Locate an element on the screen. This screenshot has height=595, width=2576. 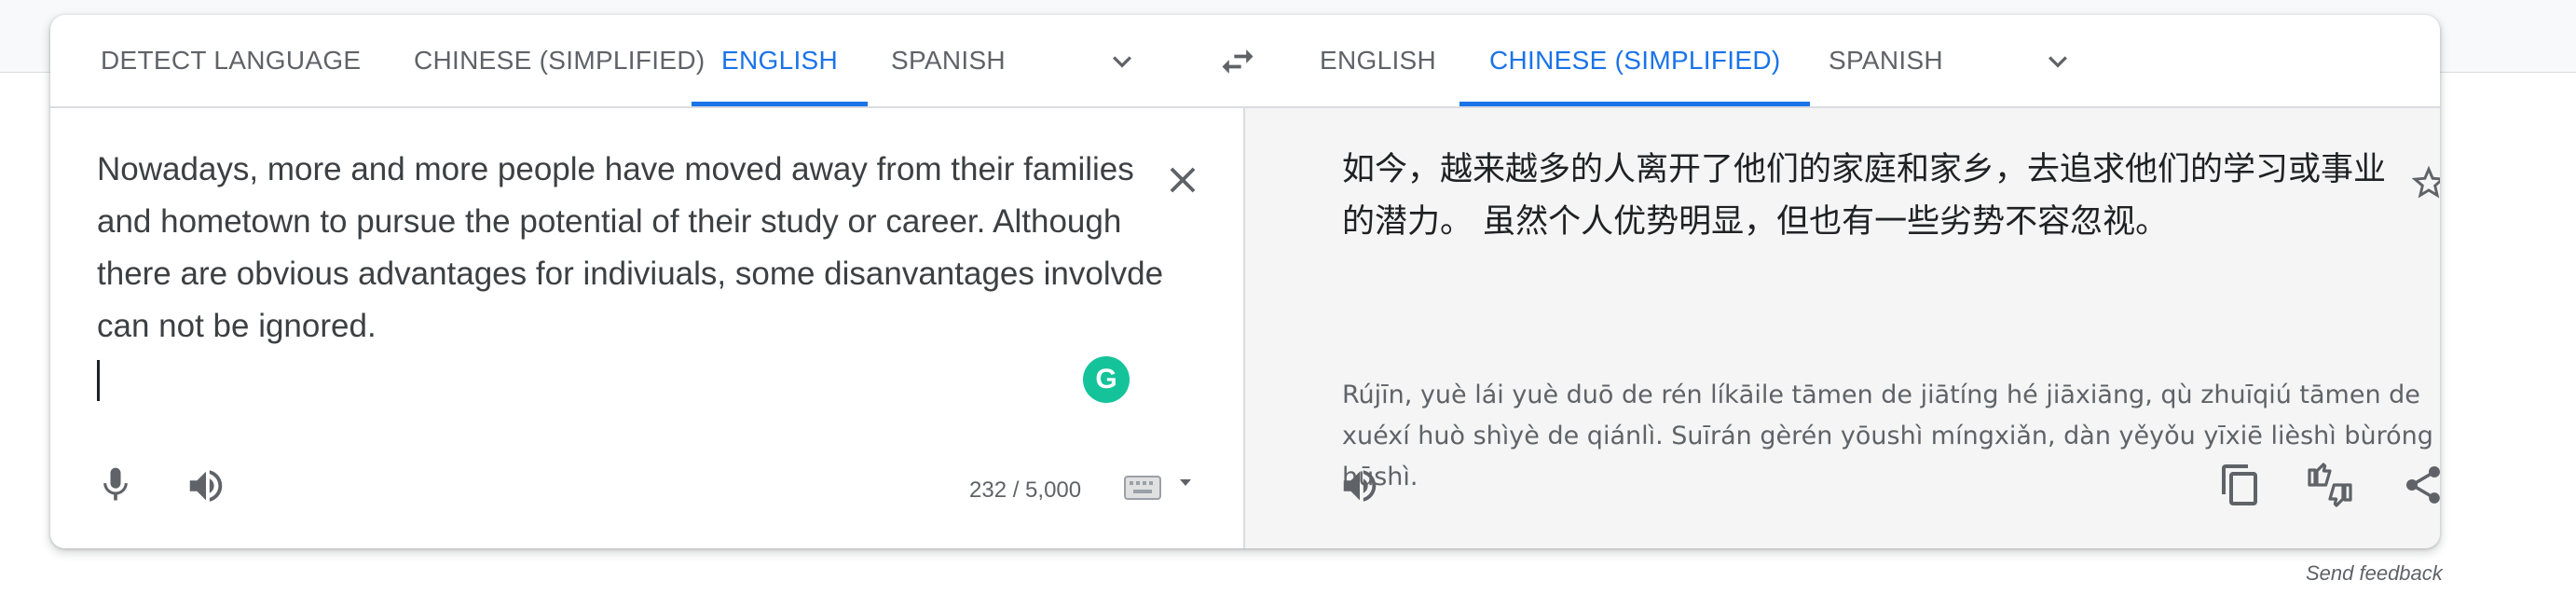
star-icon is located at coordinates (2424, 182).